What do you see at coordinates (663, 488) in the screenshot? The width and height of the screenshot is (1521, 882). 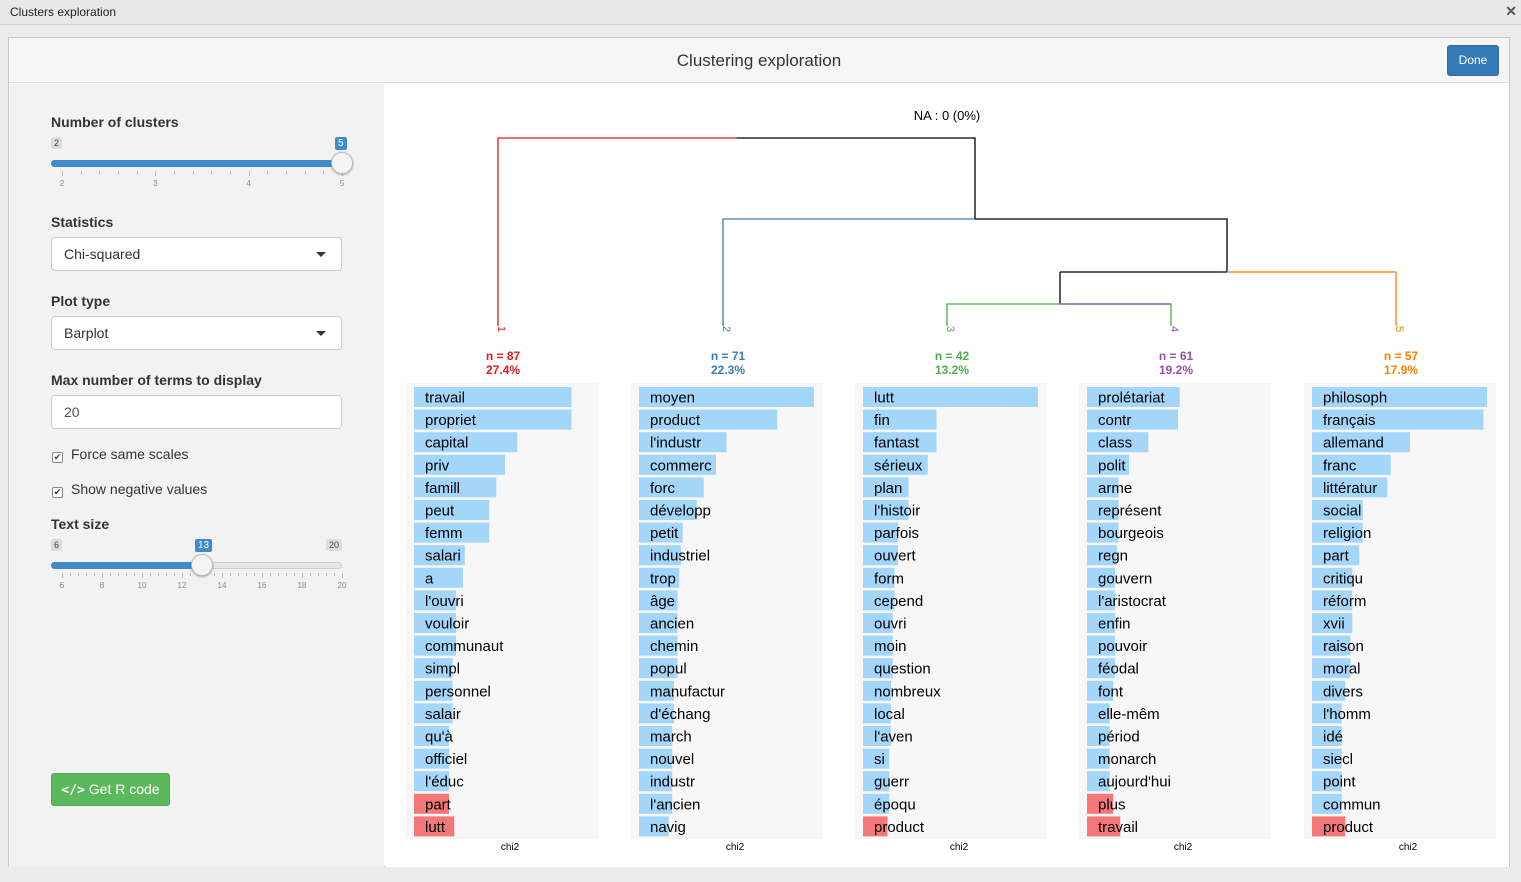 I see `term-label: forc` at bounding box center [663, 488].